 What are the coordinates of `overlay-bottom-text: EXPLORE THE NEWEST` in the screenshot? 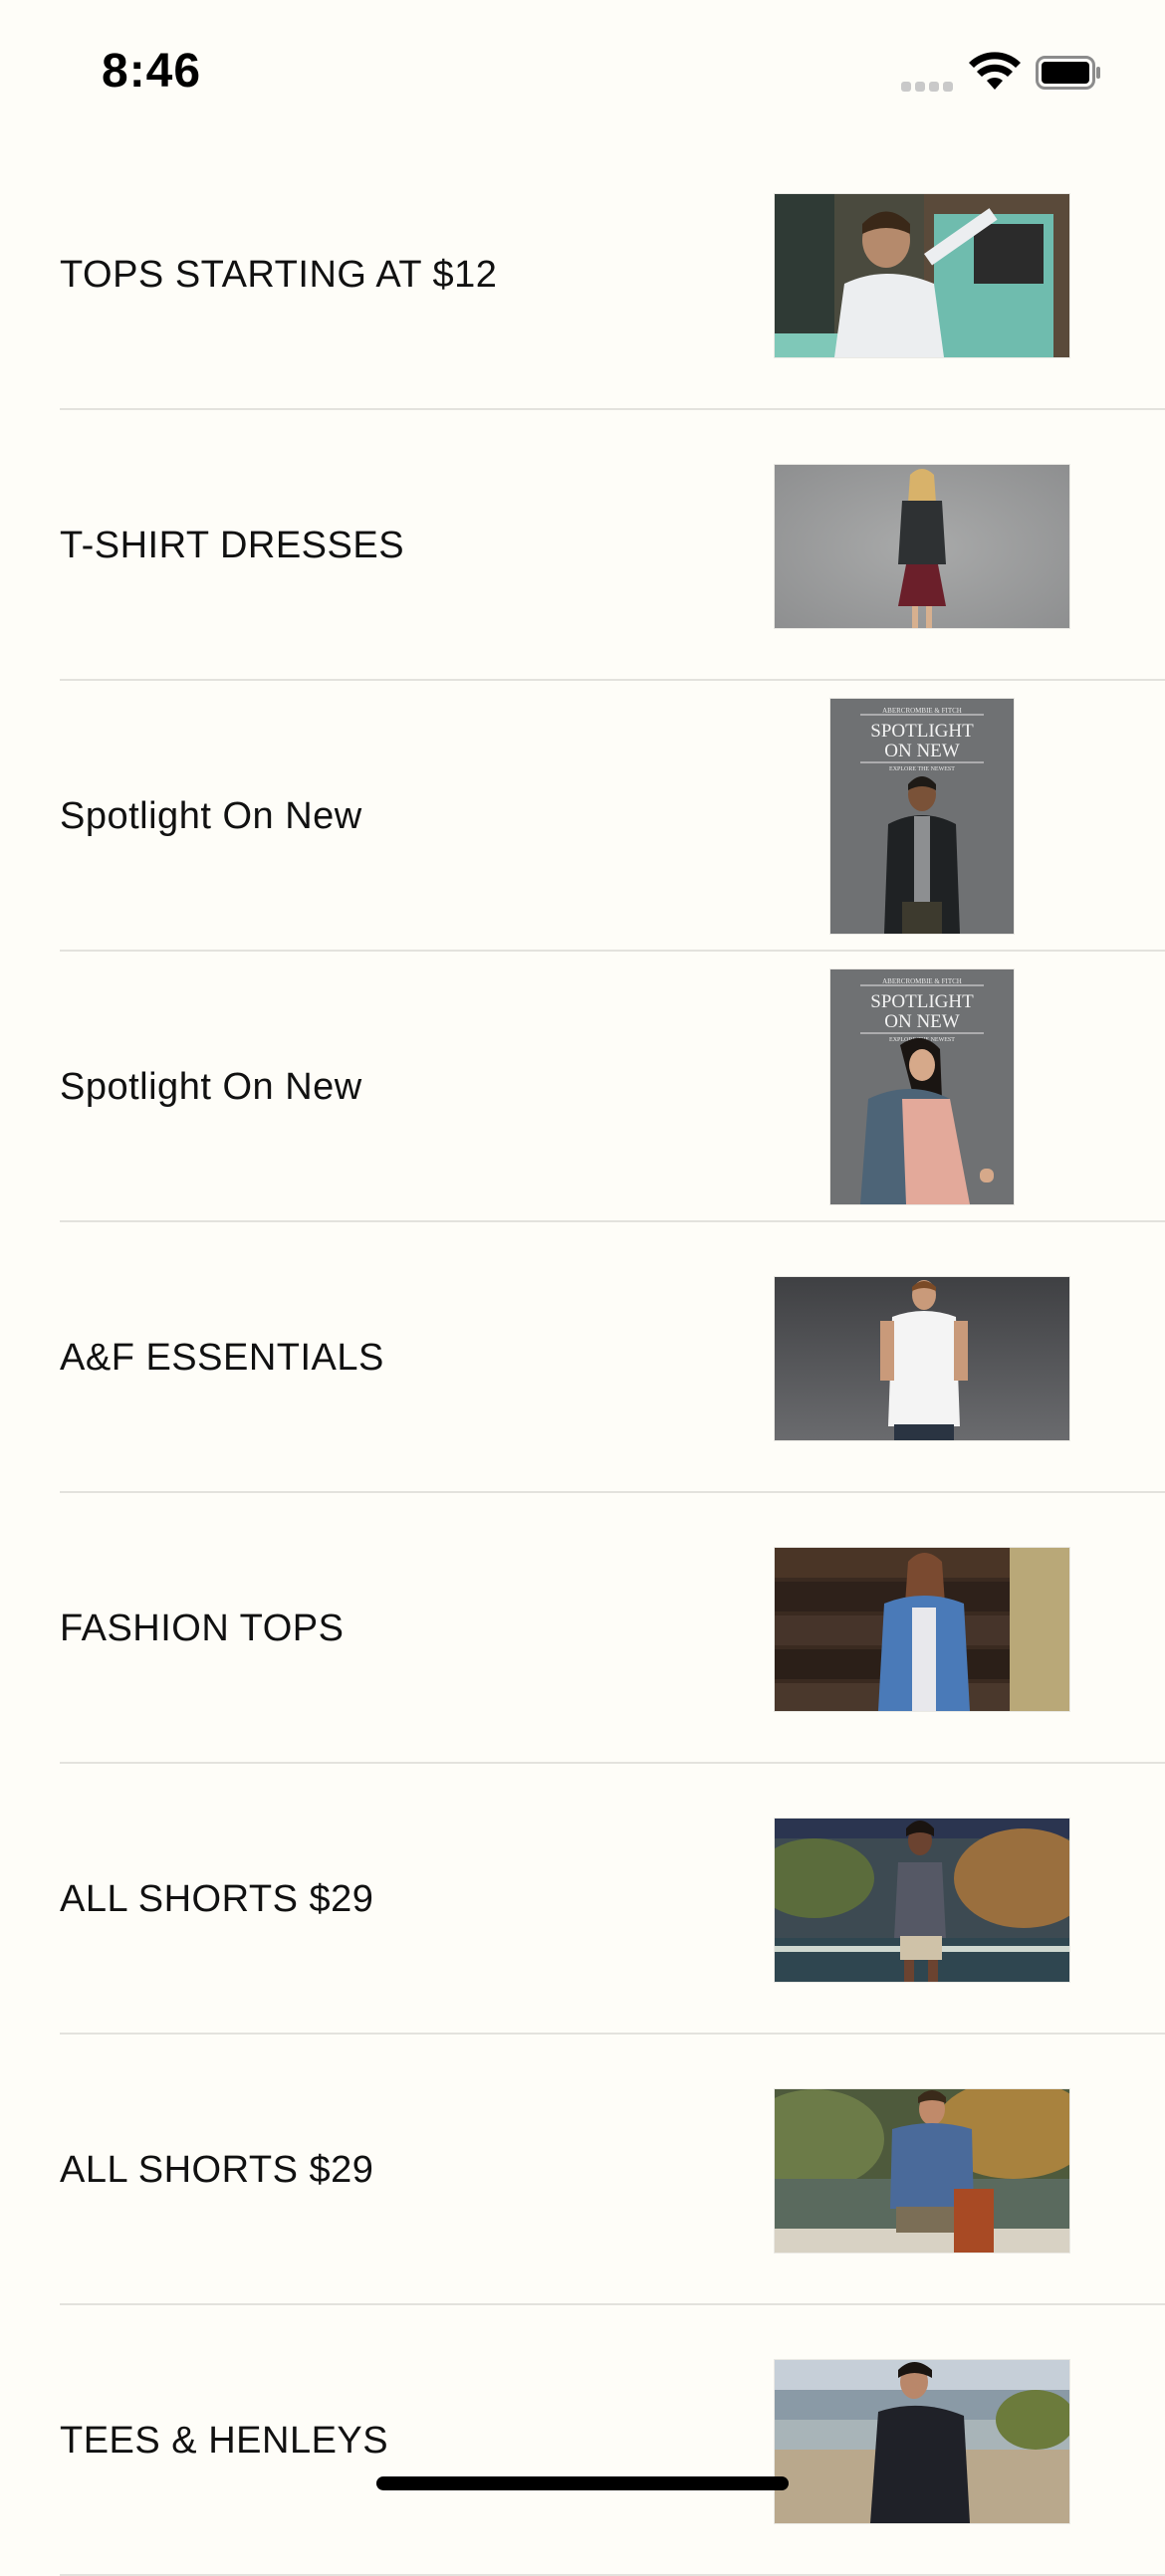 It's located at (922, 769).